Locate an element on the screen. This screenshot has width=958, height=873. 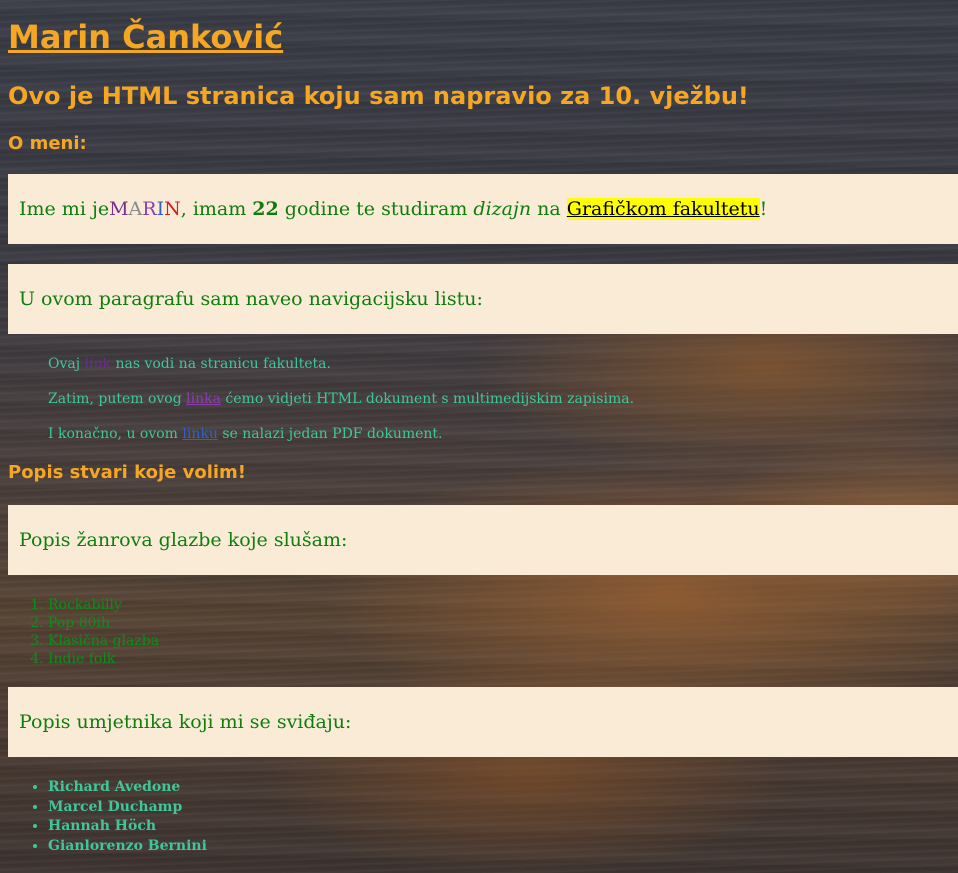
artists-title: Popis umjetnika koji mi se sviđaju: is located at coordinates (483, 722).